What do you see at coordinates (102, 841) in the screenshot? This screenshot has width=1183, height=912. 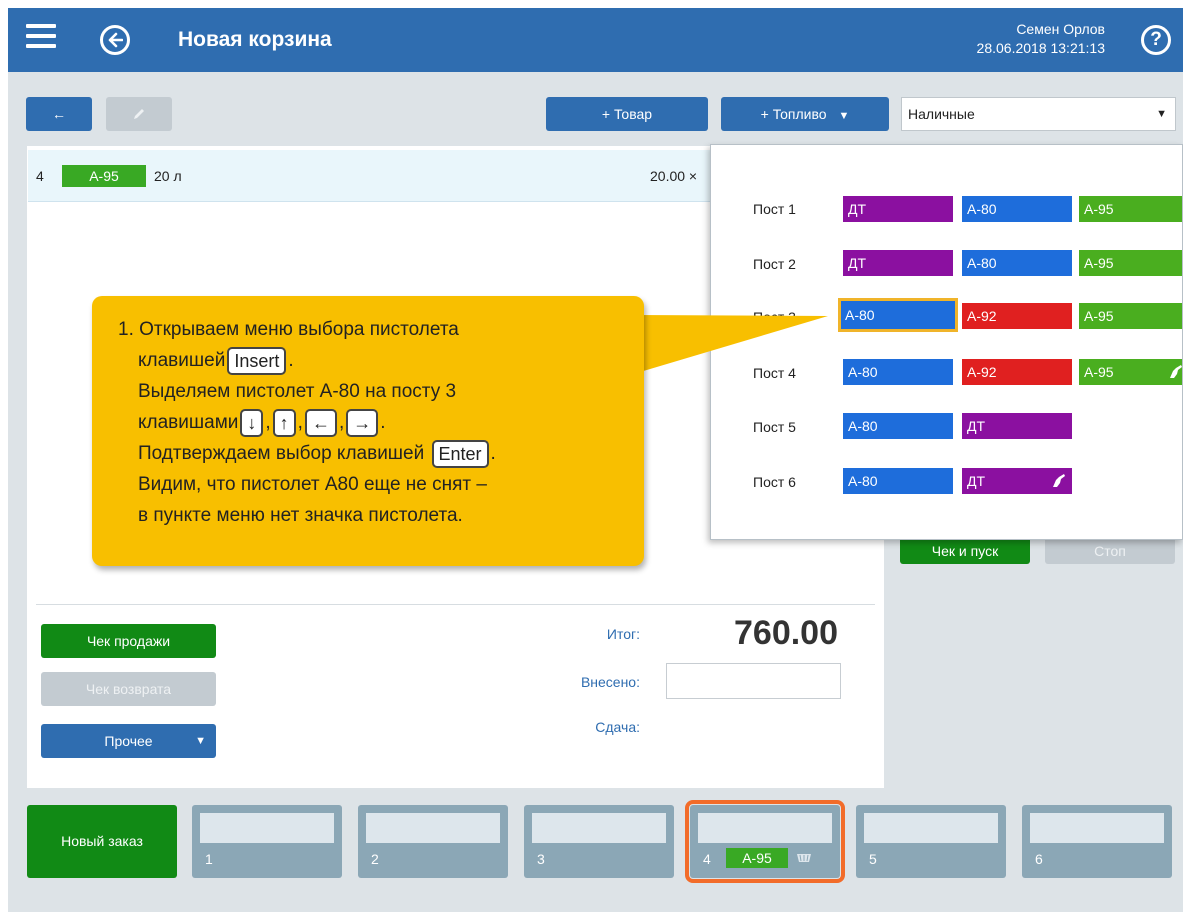 I see `new-order-button: Новый заказ` at bounding box center [102, 841].